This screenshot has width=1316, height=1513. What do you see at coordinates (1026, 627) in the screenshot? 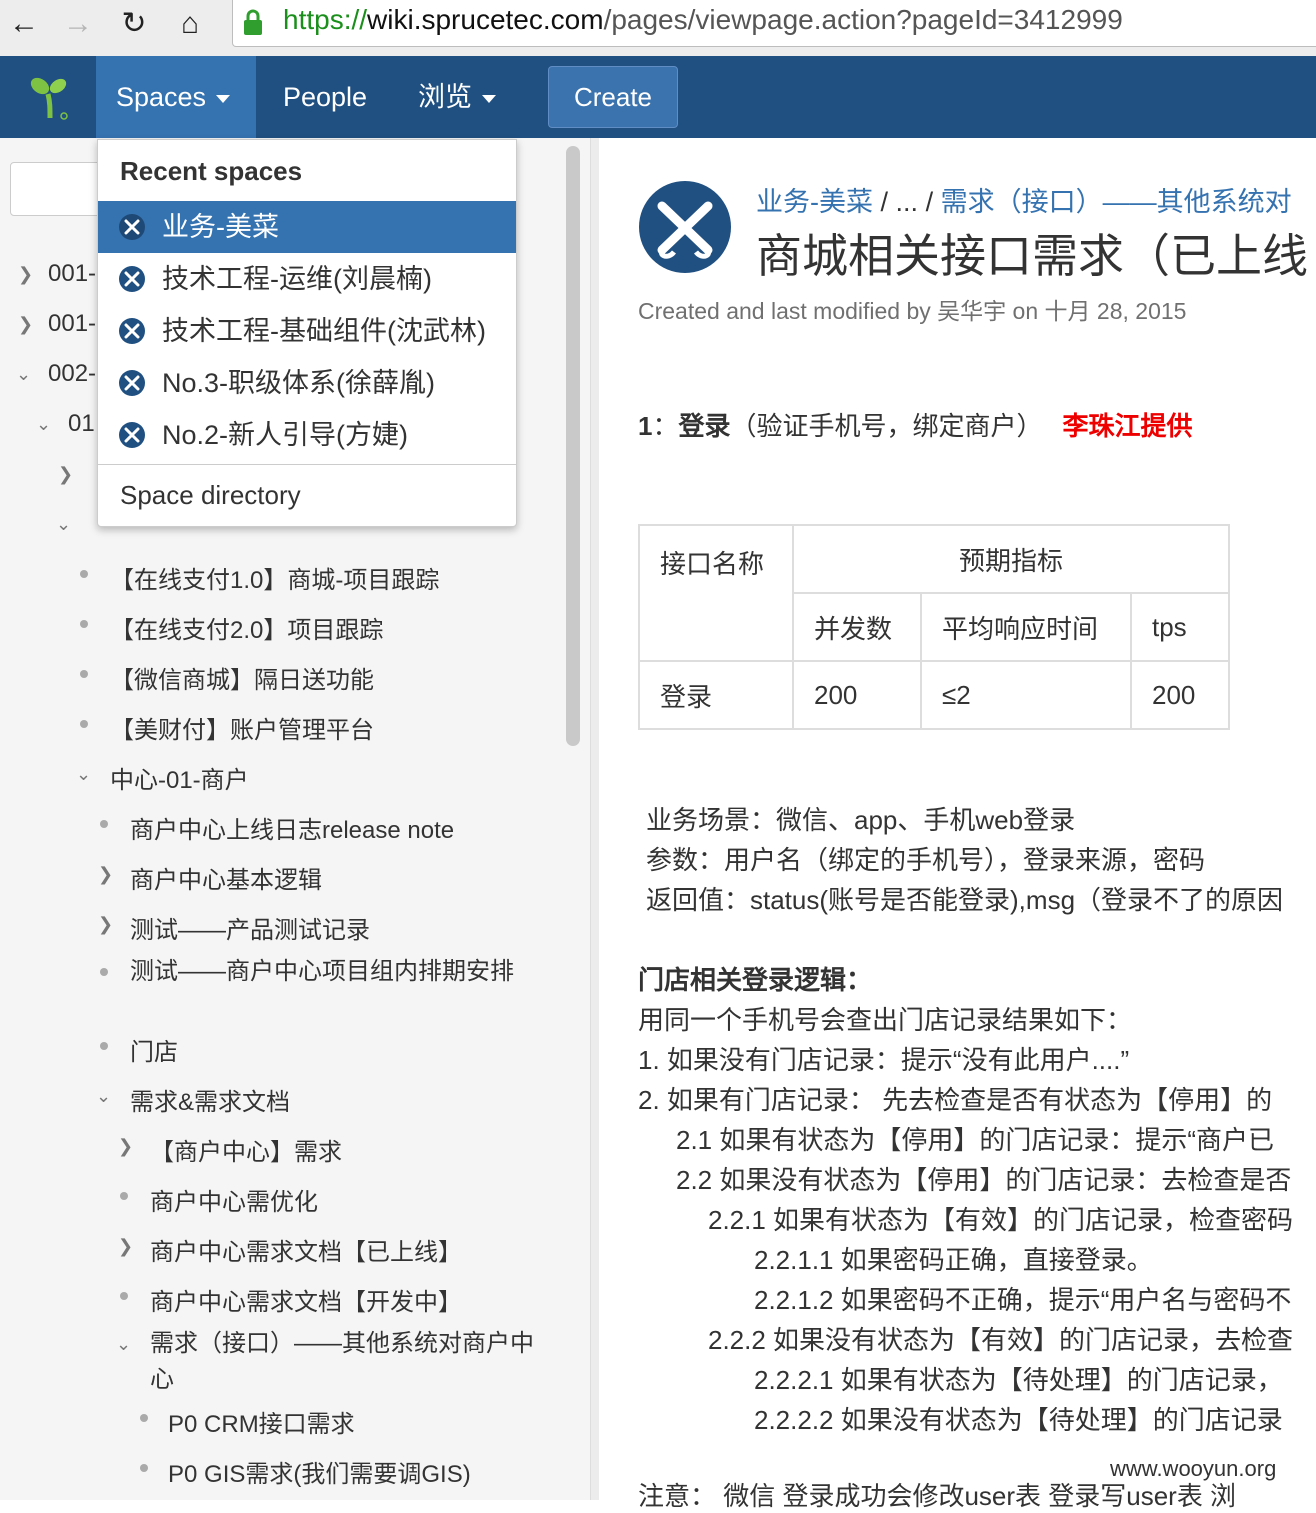
I see `table-header-cell: 平均响应时间` at bounding box center [1026, 627].